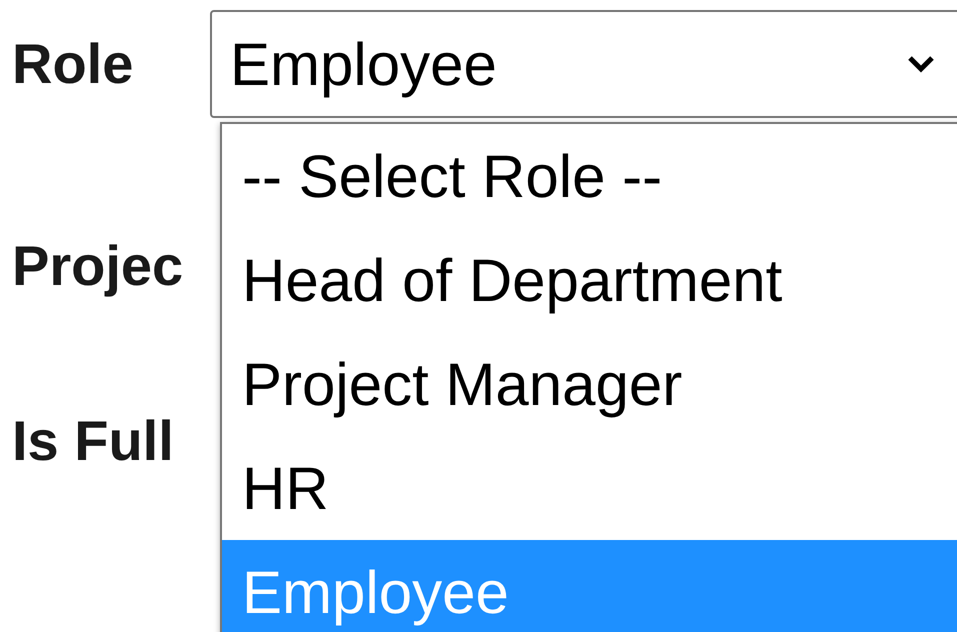 This screenshot has width=957, height=632. Describe the element at coordinates (93, 440) in the screenshot. I see `field-label: Is Full` at that location.